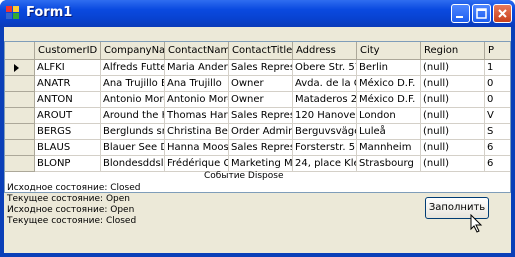 The image size is (515, 257). I want to click on pointer-cursor-icon, so click(476, 223).